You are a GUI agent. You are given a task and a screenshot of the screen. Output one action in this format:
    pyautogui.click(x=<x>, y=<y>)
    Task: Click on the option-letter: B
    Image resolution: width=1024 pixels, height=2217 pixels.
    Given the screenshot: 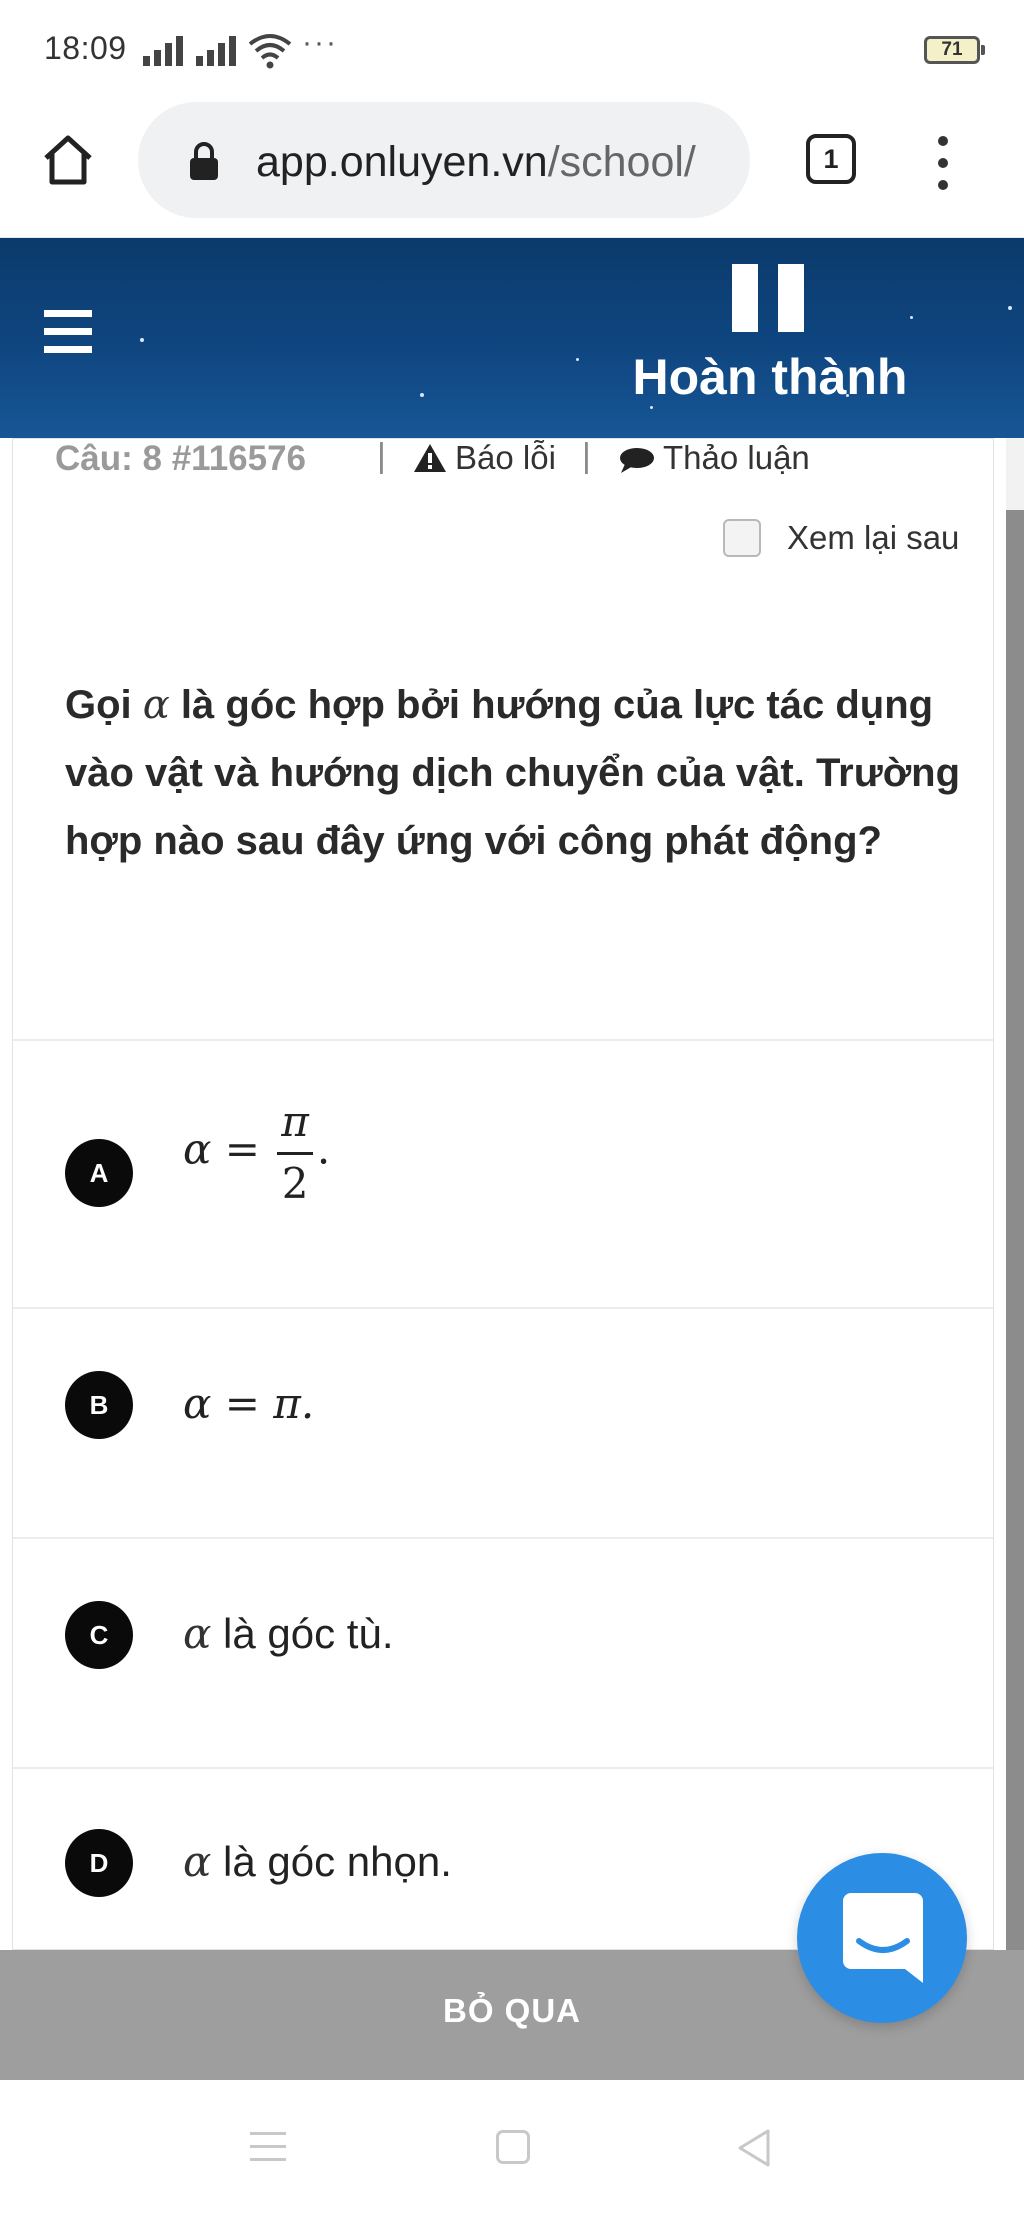 What is the action you would take?
    pyautogui.click(x=99, y=1405)
    